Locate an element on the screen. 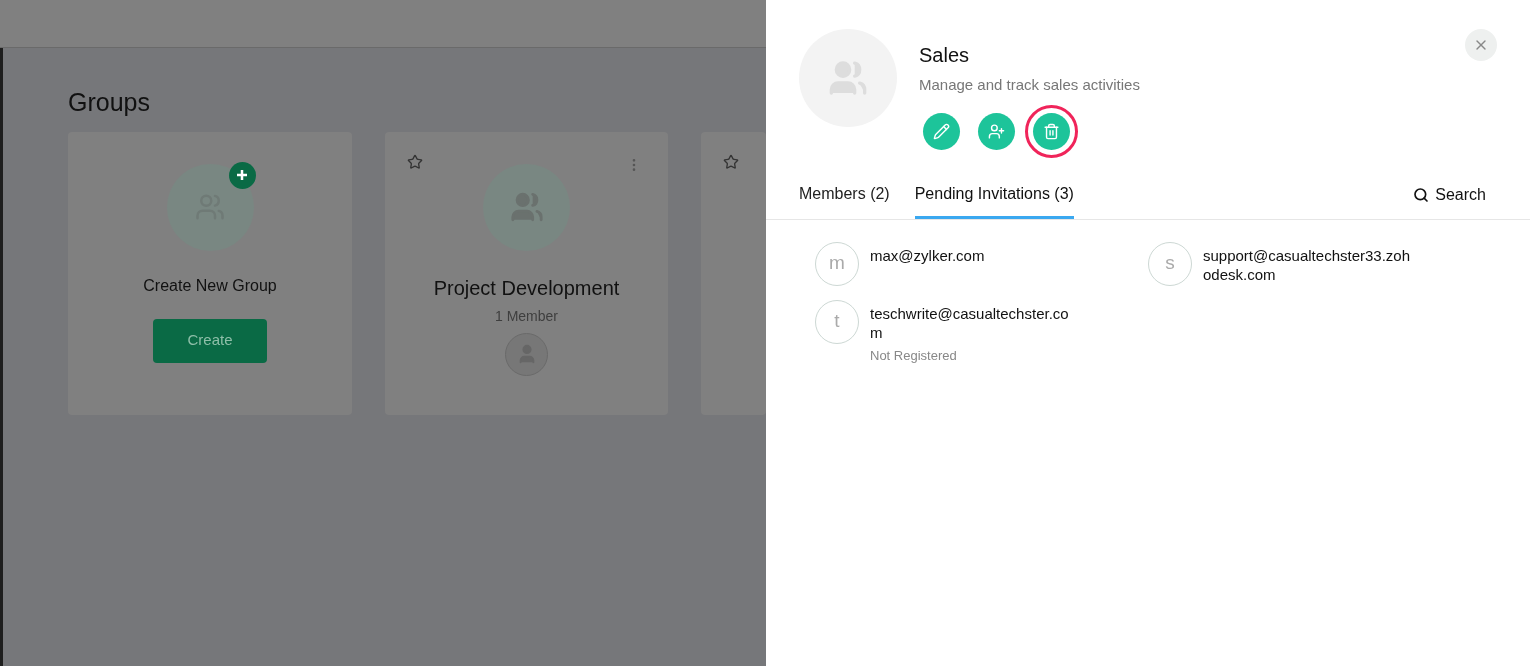 This screenshot has width=1530, height=666. search-icon is located at coordinates (1421, 194).